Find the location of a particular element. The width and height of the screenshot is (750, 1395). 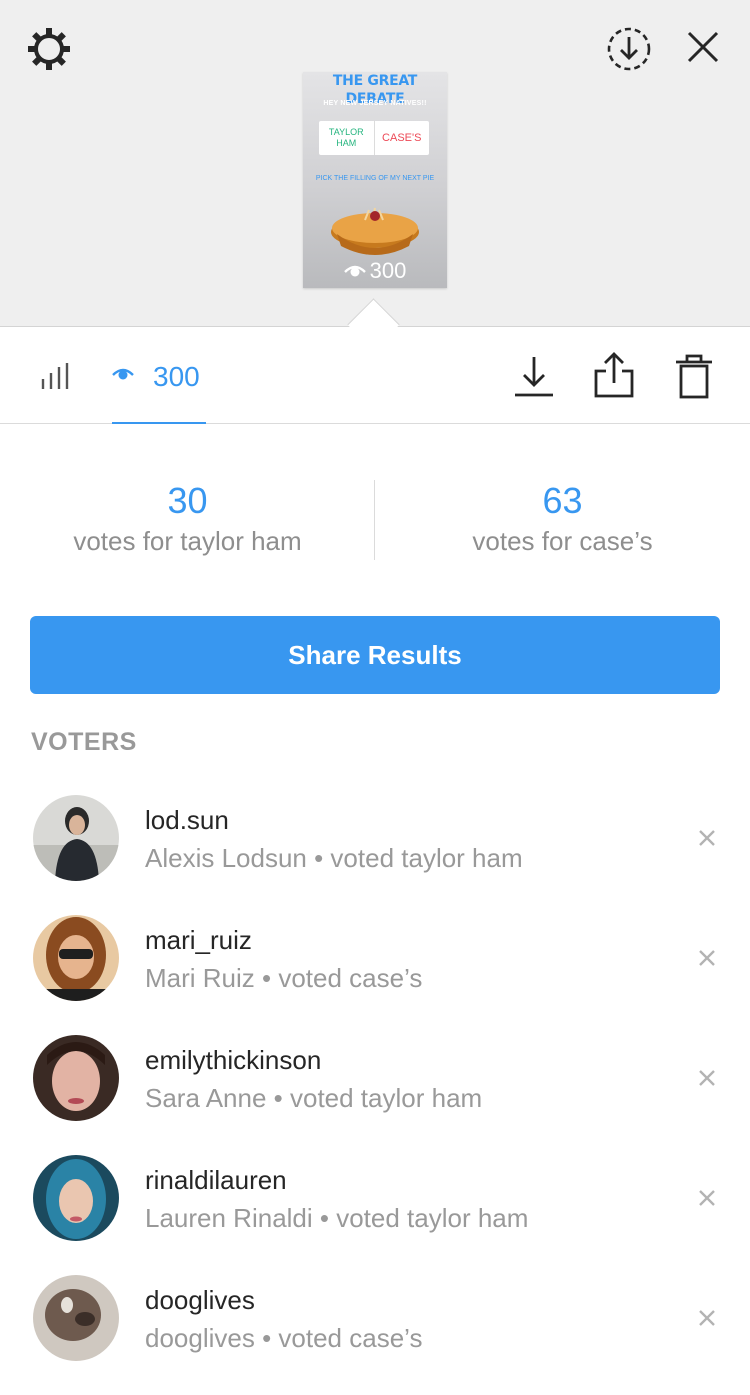

story-views-value: 300 is located at coordinates (388, 270).